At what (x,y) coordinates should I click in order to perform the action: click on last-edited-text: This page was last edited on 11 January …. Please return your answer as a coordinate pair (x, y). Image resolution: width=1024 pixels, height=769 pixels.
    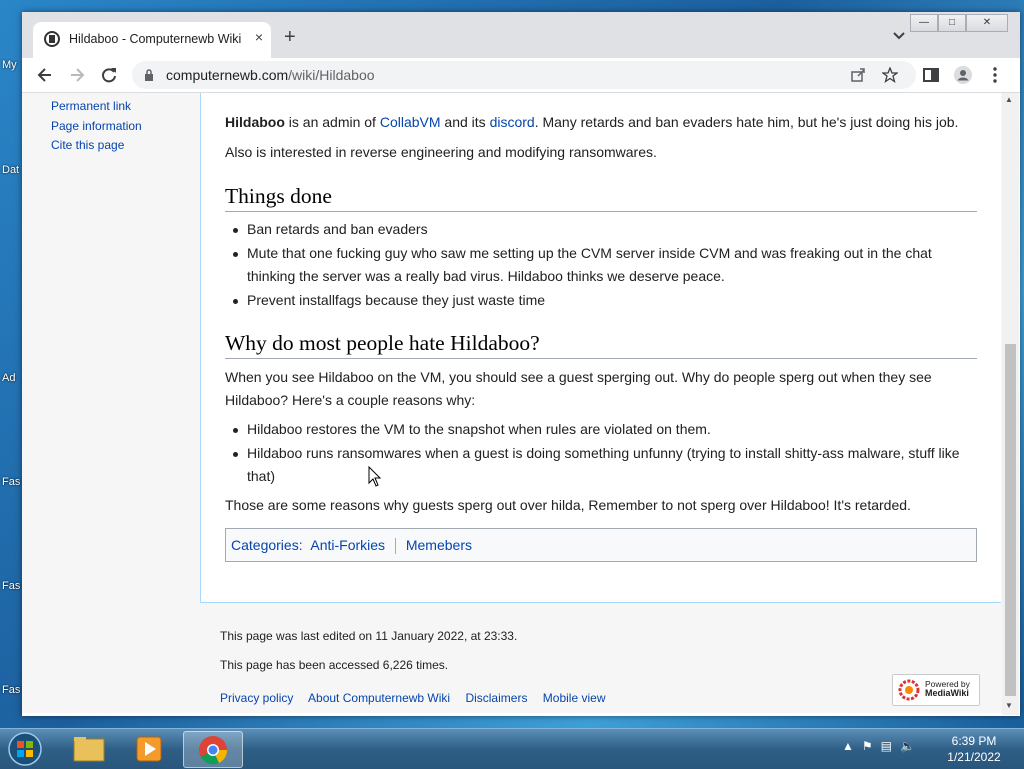
    Looking at the image, I should click on (369, 636).